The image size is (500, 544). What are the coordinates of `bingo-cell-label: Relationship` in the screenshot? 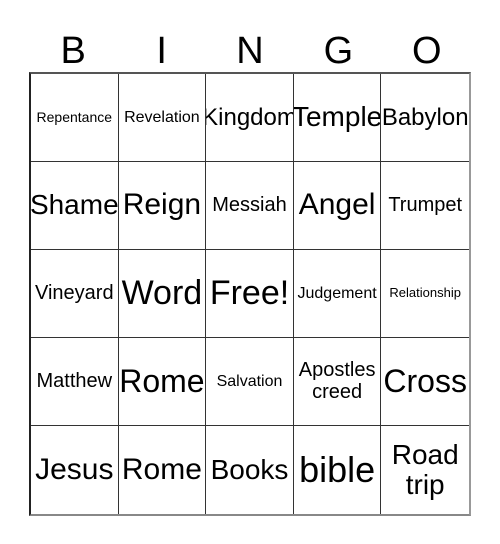 It's located at (425, 293).